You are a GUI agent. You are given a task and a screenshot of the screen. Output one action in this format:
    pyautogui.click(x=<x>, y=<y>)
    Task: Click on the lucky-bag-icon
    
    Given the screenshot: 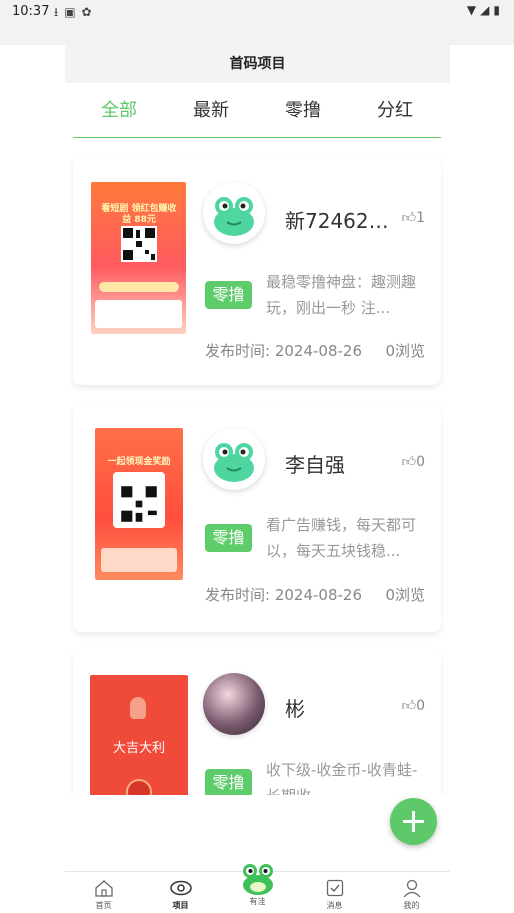 What is the action you would take?
    pyautogui.click(x=138, y=708)
    